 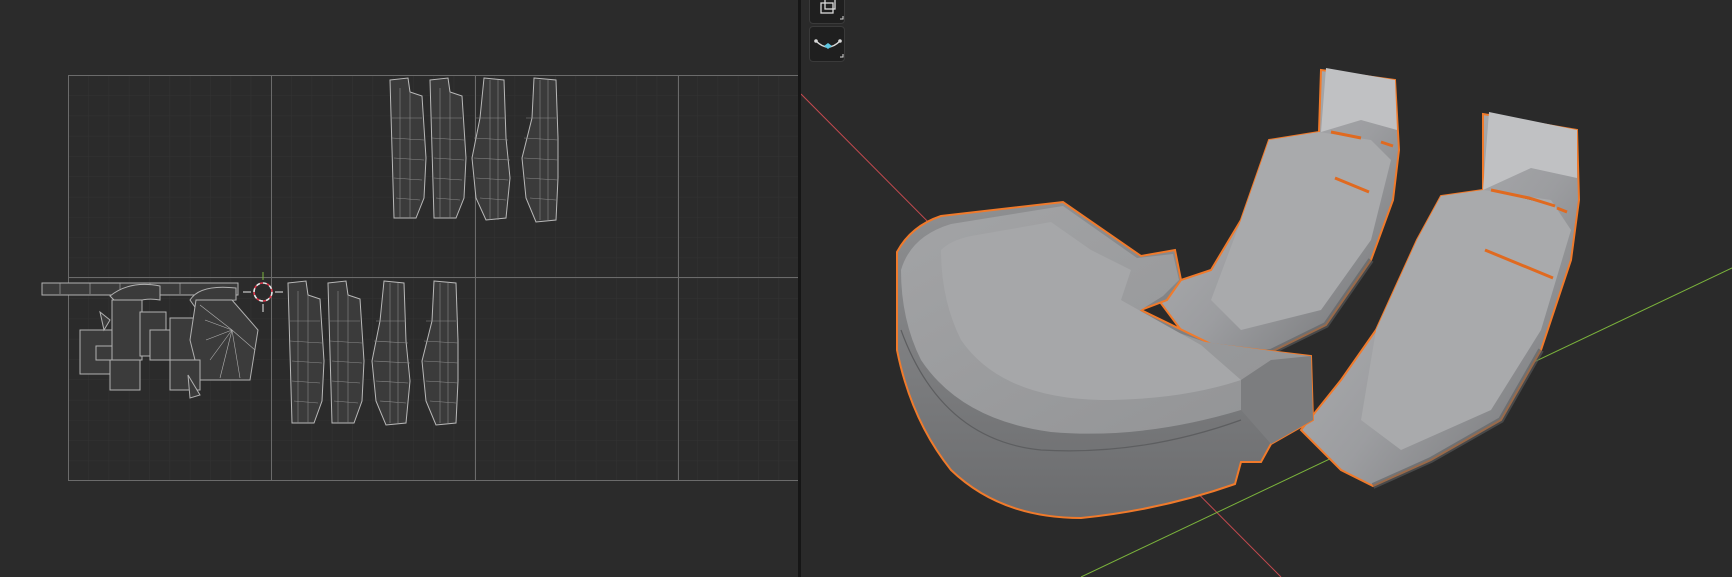 I want to click on transform-tool-button, so click(x=827, y=12).